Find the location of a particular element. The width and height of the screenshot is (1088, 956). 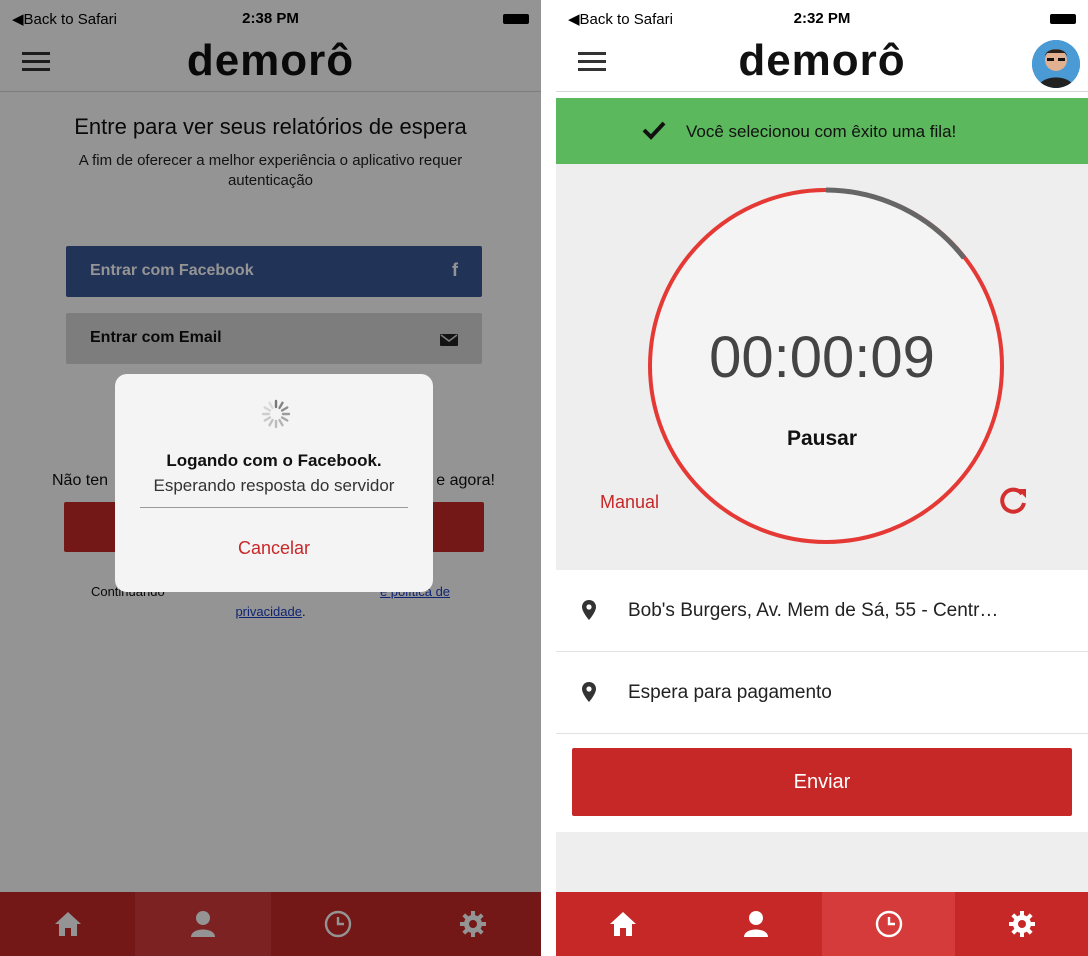

timer-display: 00:00:09 is located at coordinates (822, 357).